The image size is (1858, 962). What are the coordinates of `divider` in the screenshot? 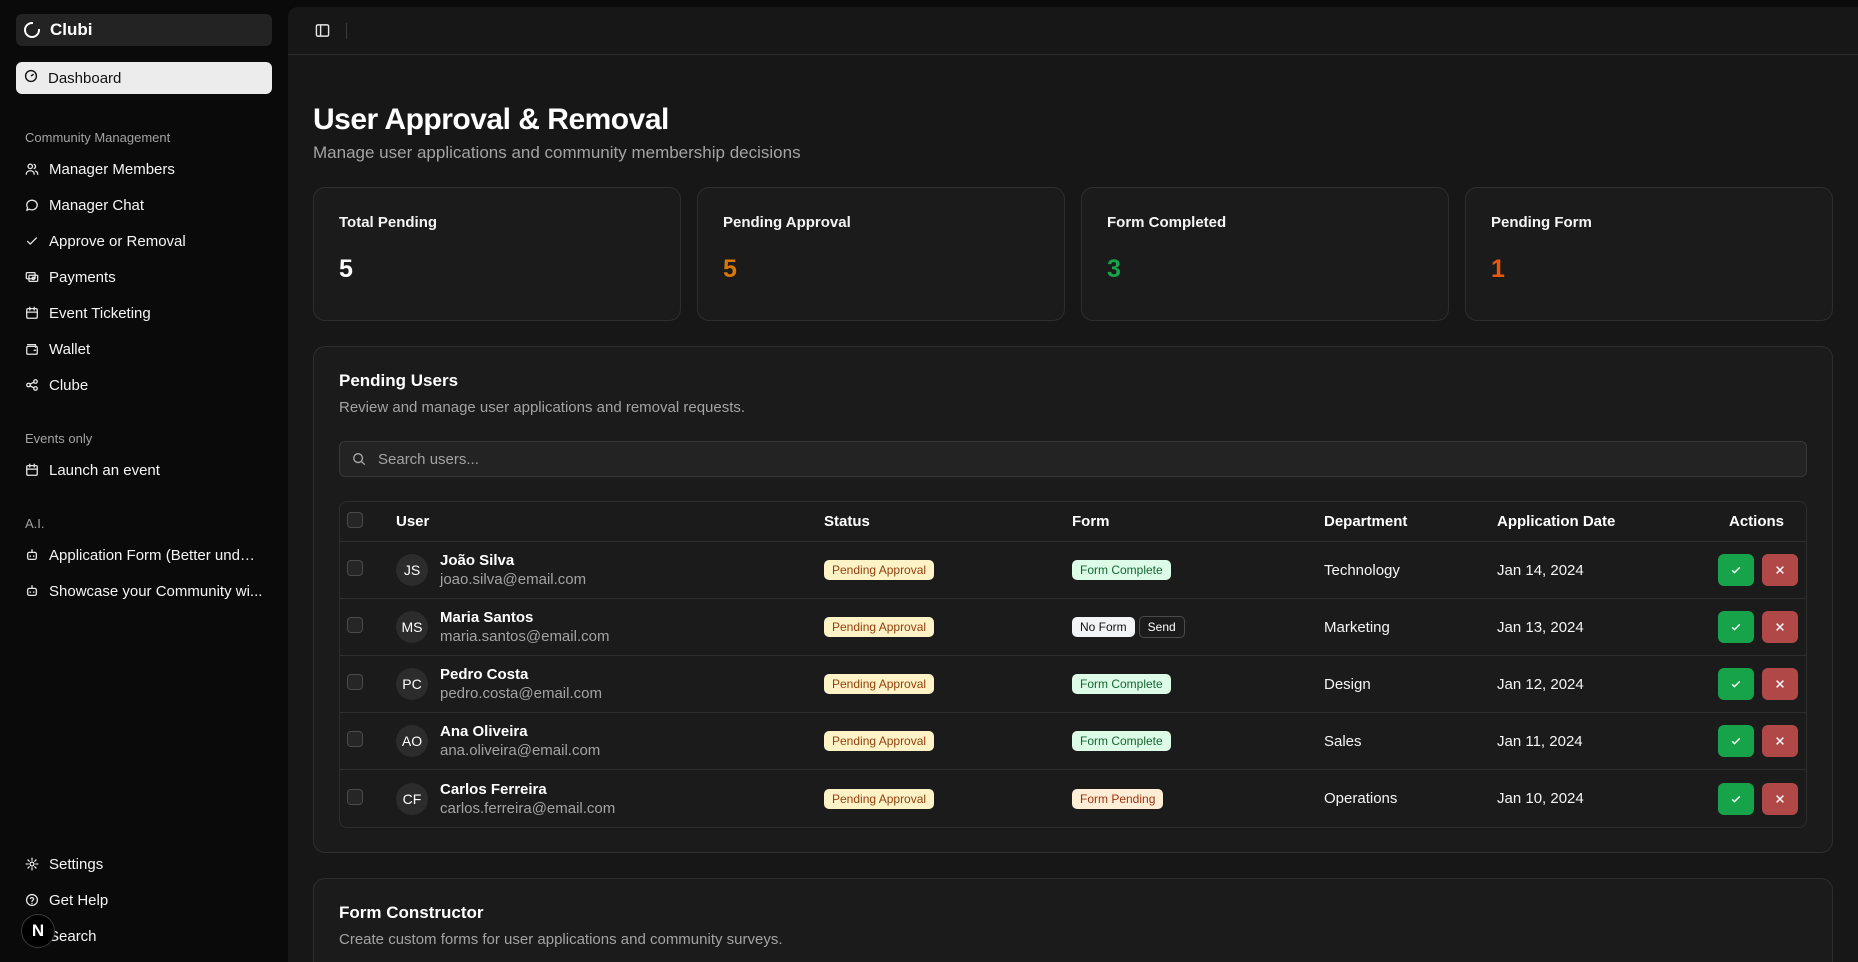 It's located at (346, 30).